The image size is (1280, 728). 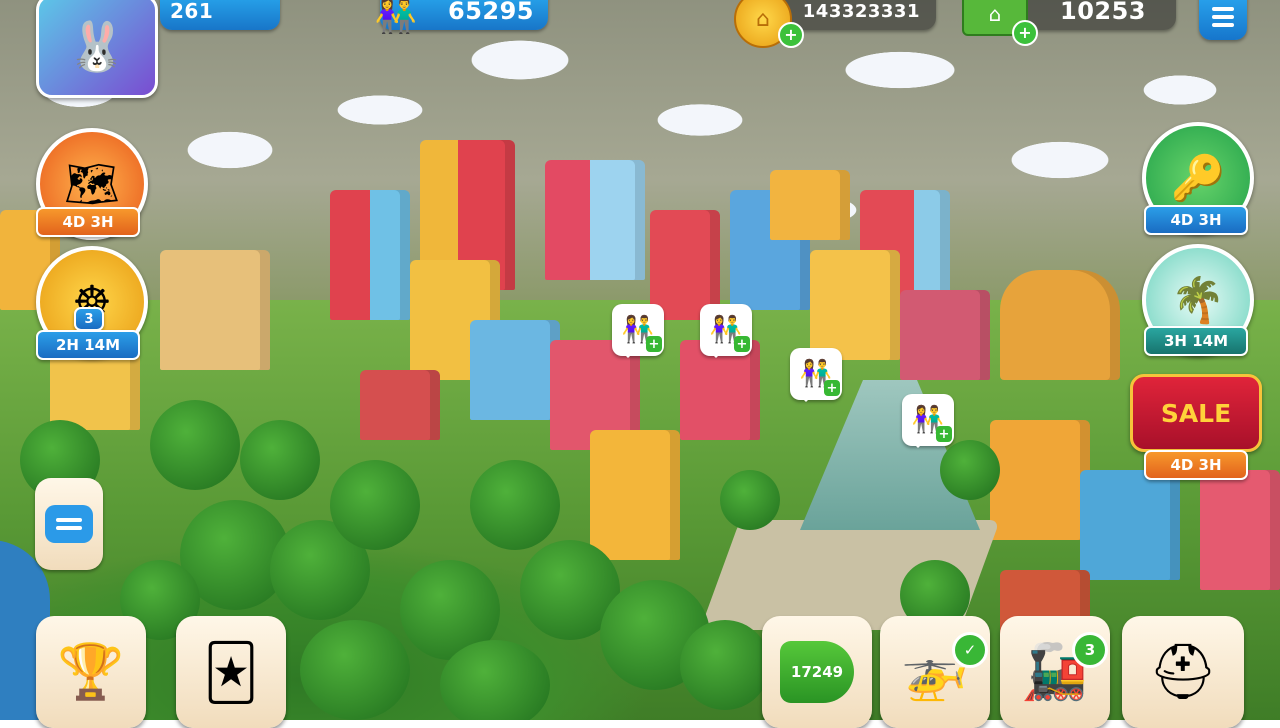 What do you see at coordinates (89, 319) in the screenshot?
I see `wheel-count: 3` at bounding box center [89, 319].